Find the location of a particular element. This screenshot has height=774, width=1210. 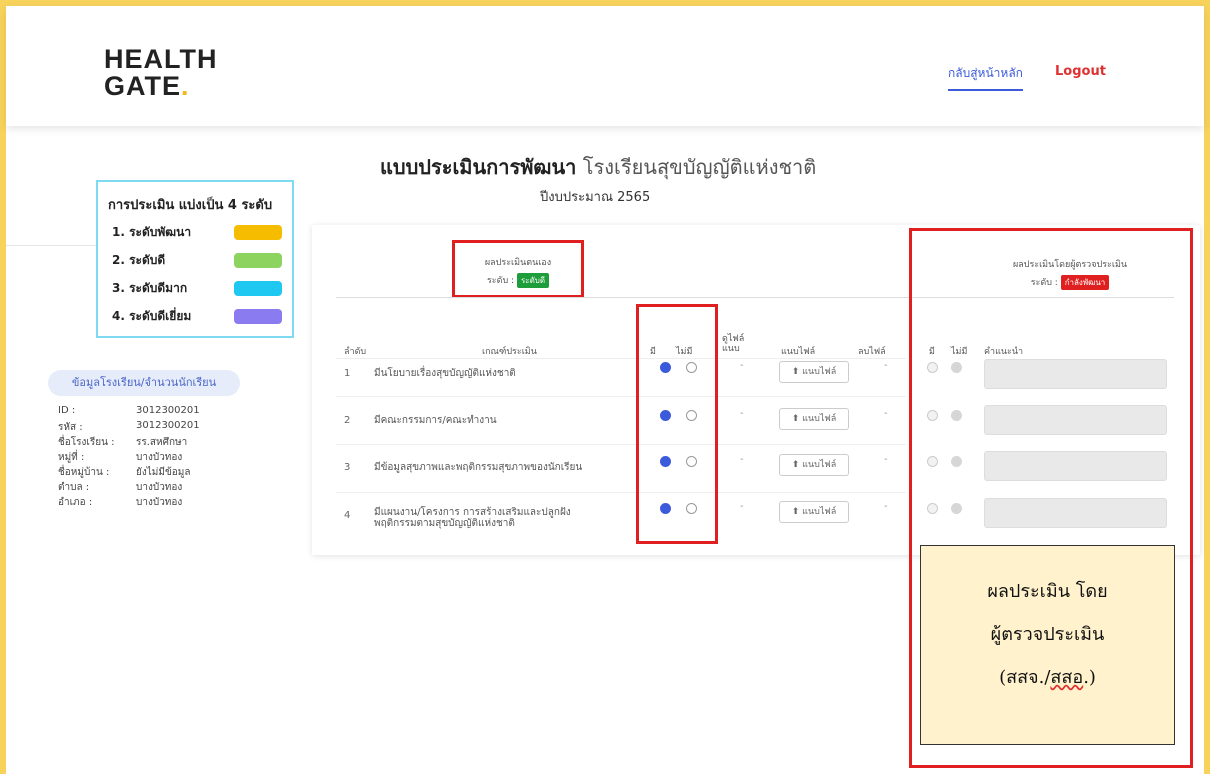

logout-link: Logout is located at coordinates (1080, 71).